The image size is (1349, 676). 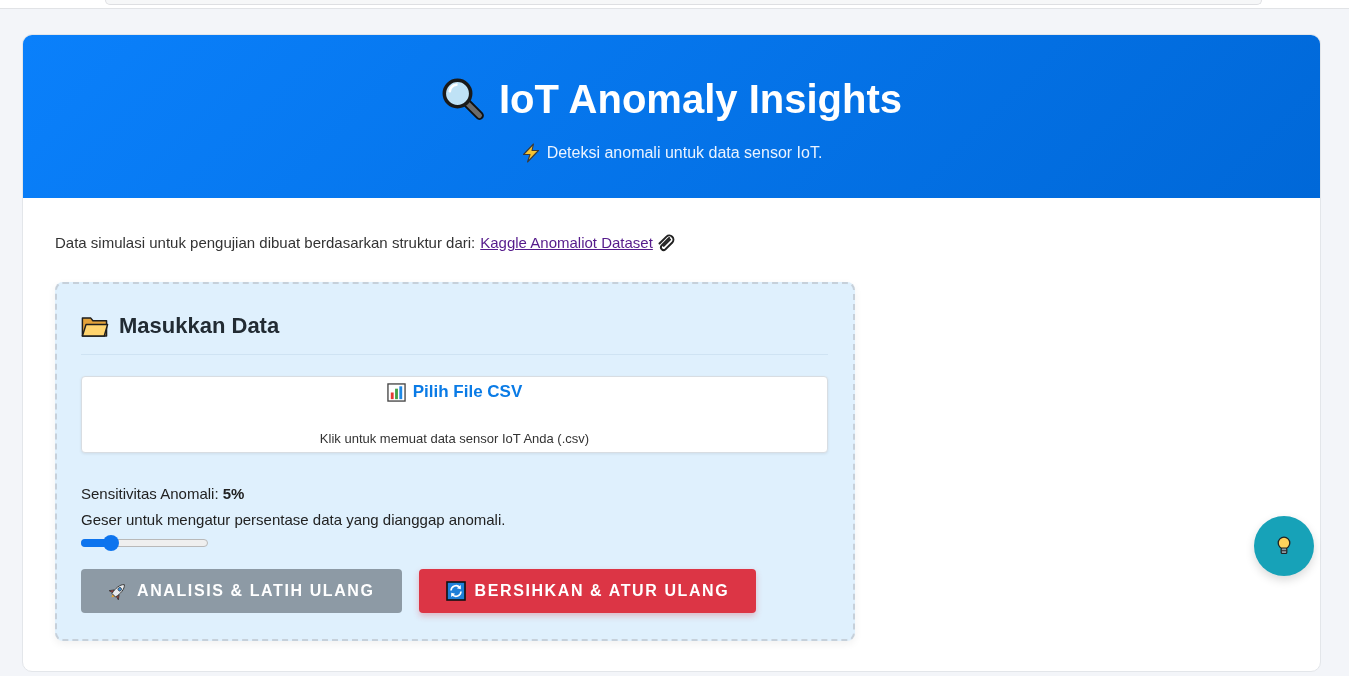 What do you see at coordinates (1284, 546) in the screenshot?
I see `lightbulb-icon` at bounding box center [1284, 546].